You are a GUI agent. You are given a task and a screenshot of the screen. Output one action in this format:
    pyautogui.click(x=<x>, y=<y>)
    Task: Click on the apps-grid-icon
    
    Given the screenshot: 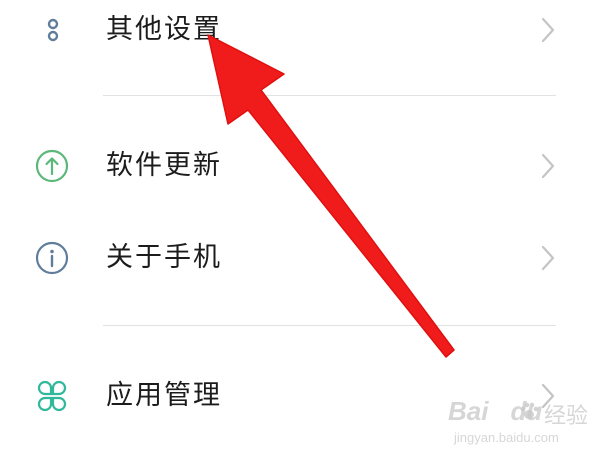 What is the action you would take?
    pyautogui.click(x=52, y=396)
    